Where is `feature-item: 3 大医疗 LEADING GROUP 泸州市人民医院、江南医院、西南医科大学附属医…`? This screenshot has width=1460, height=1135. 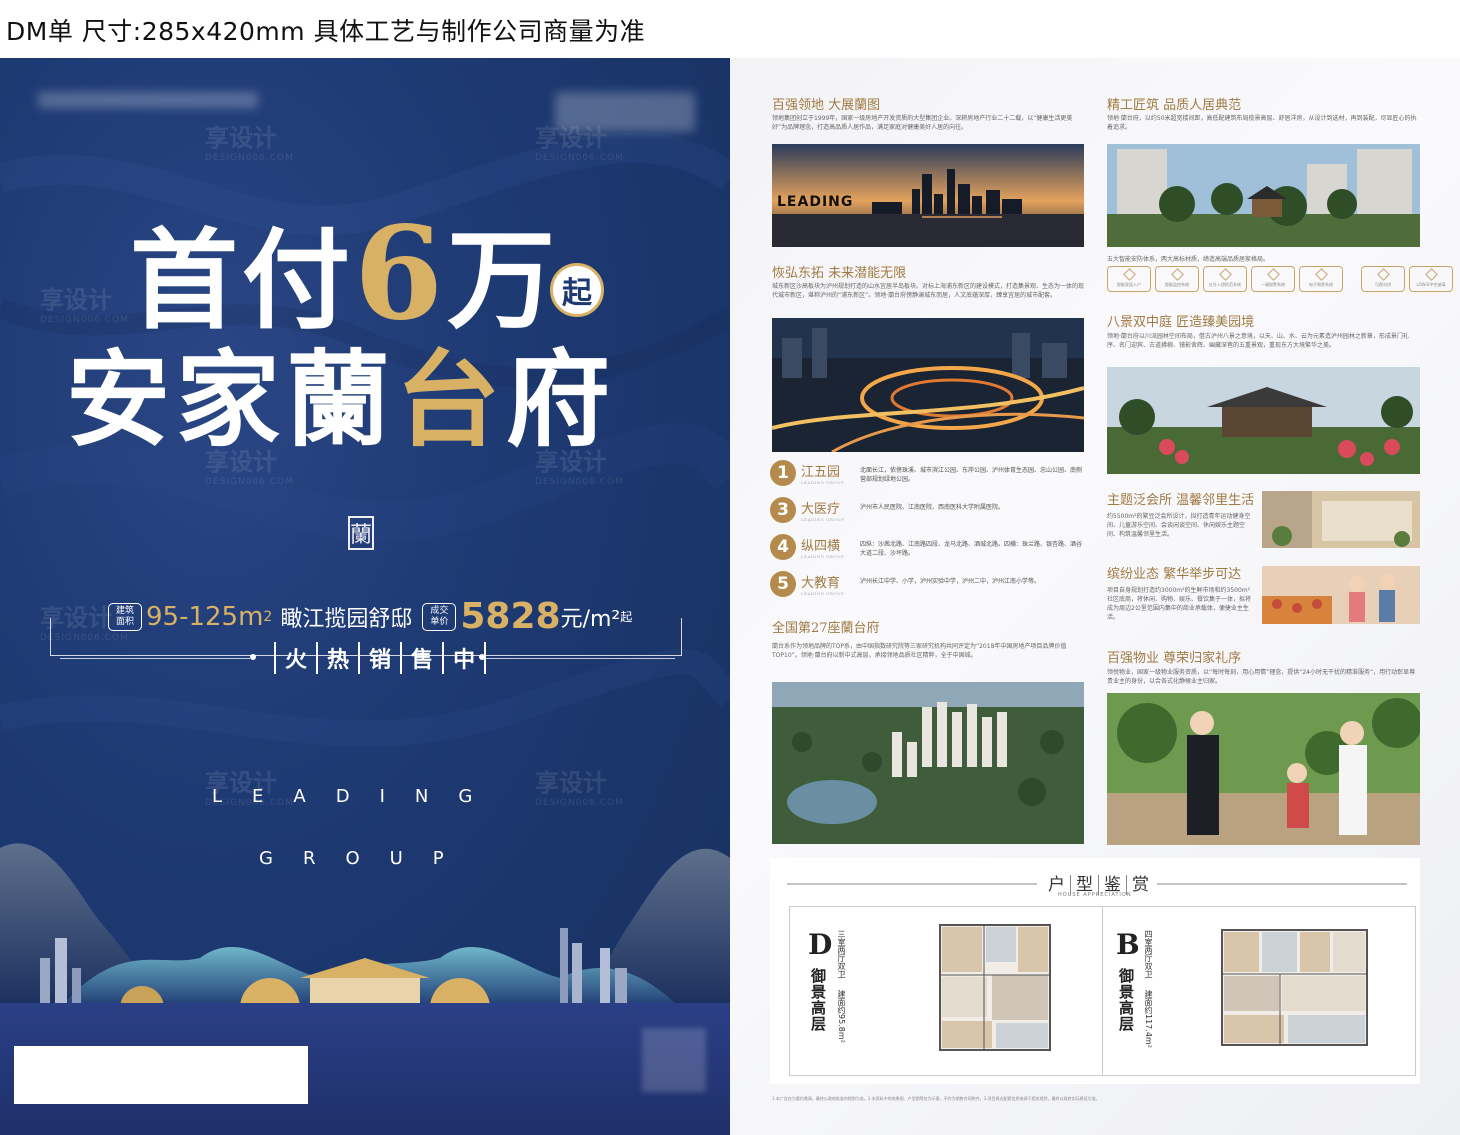
feature-item: 3 大医疗 LEADING GROUP 泸州市人民医院、江南医院、西南医科大学附属医… is located at coordinates (887, 510).